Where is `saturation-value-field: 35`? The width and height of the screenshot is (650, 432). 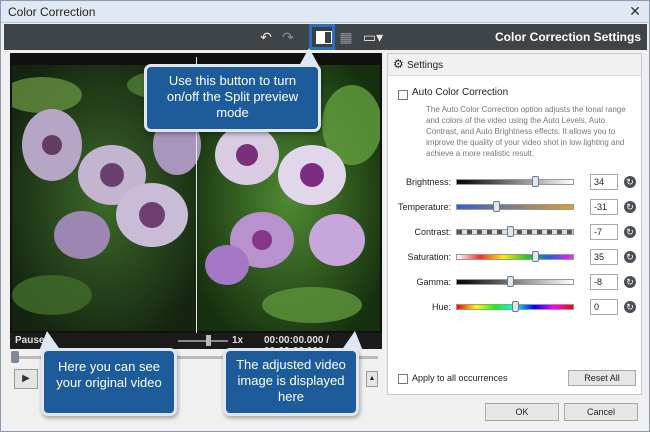
saturation-value-field: 35 is located at coordinates (604, 257).